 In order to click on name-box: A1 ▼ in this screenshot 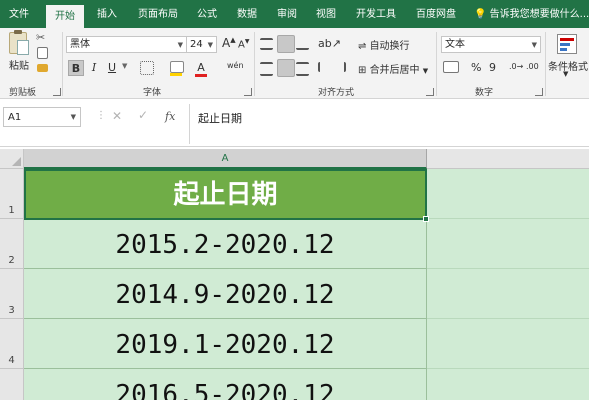, I will do `click(42, 117)`.